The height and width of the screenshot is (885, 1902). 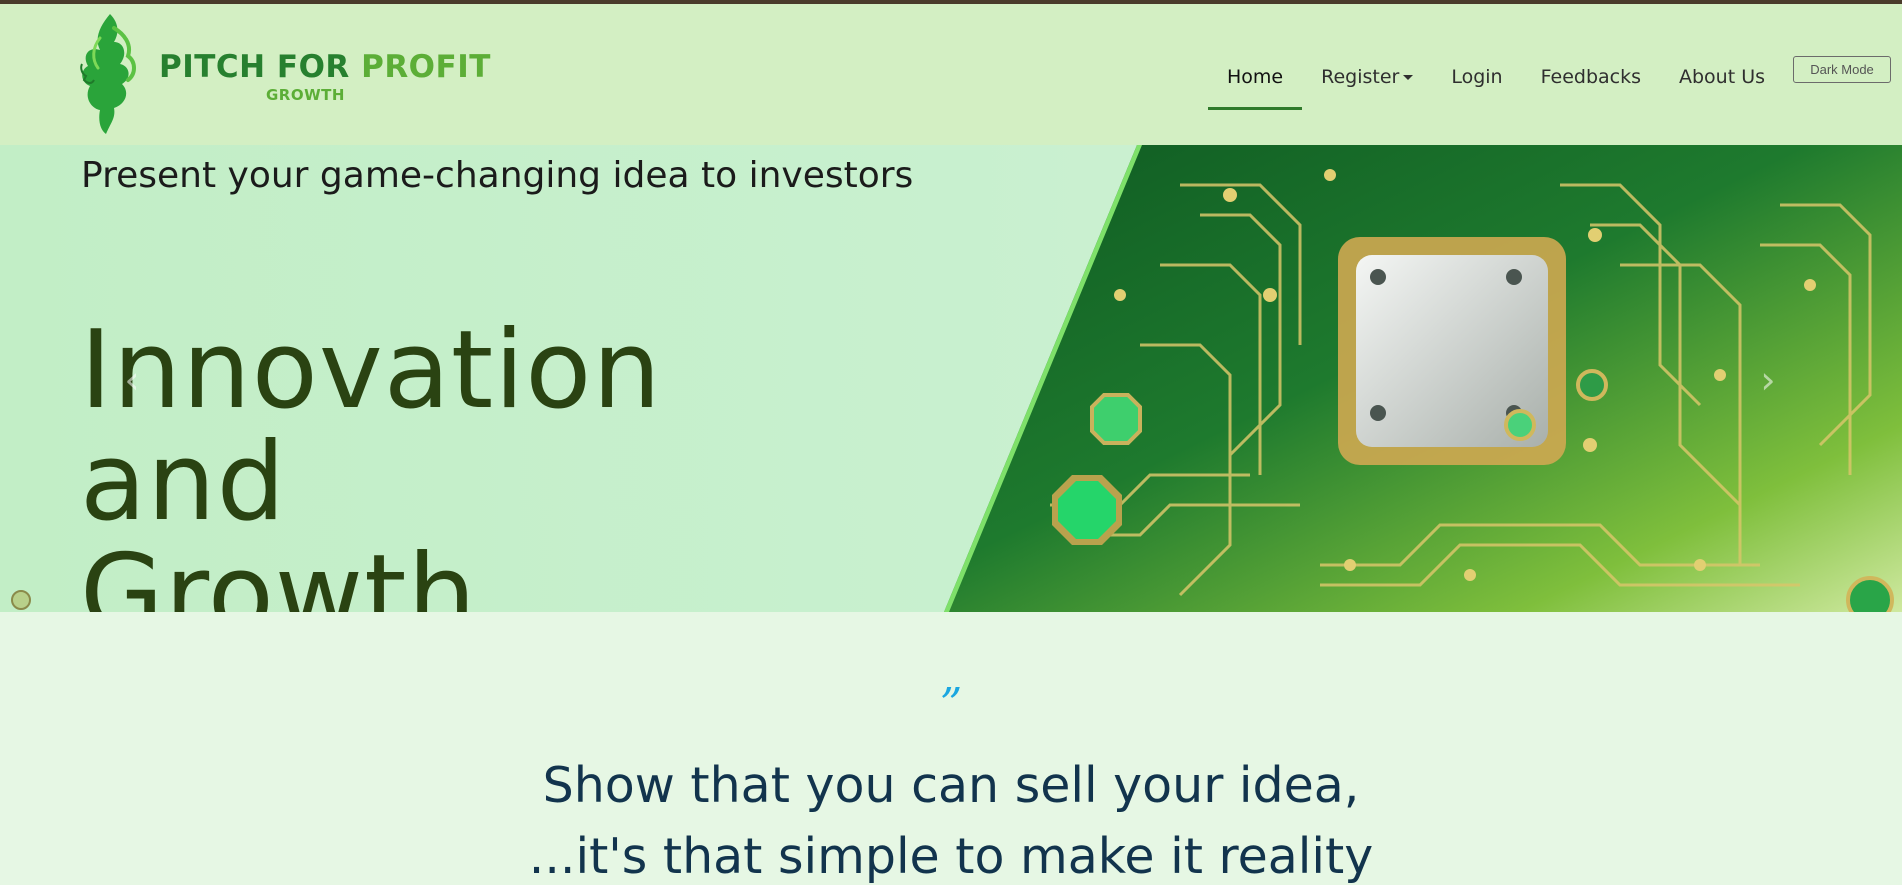 I want to click on hero-title-line2: Growth, so click(x=278, y=572).